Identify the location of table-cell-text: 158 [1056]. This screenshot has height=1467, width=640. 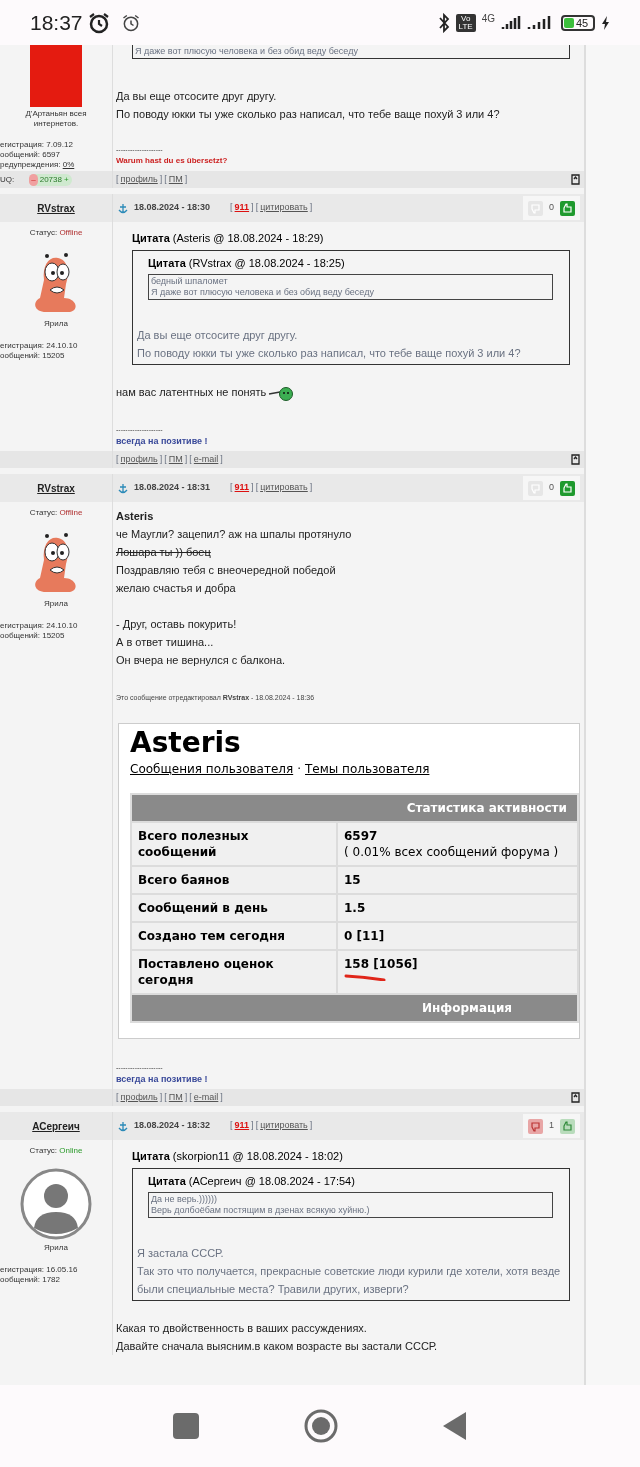
(381, 964).